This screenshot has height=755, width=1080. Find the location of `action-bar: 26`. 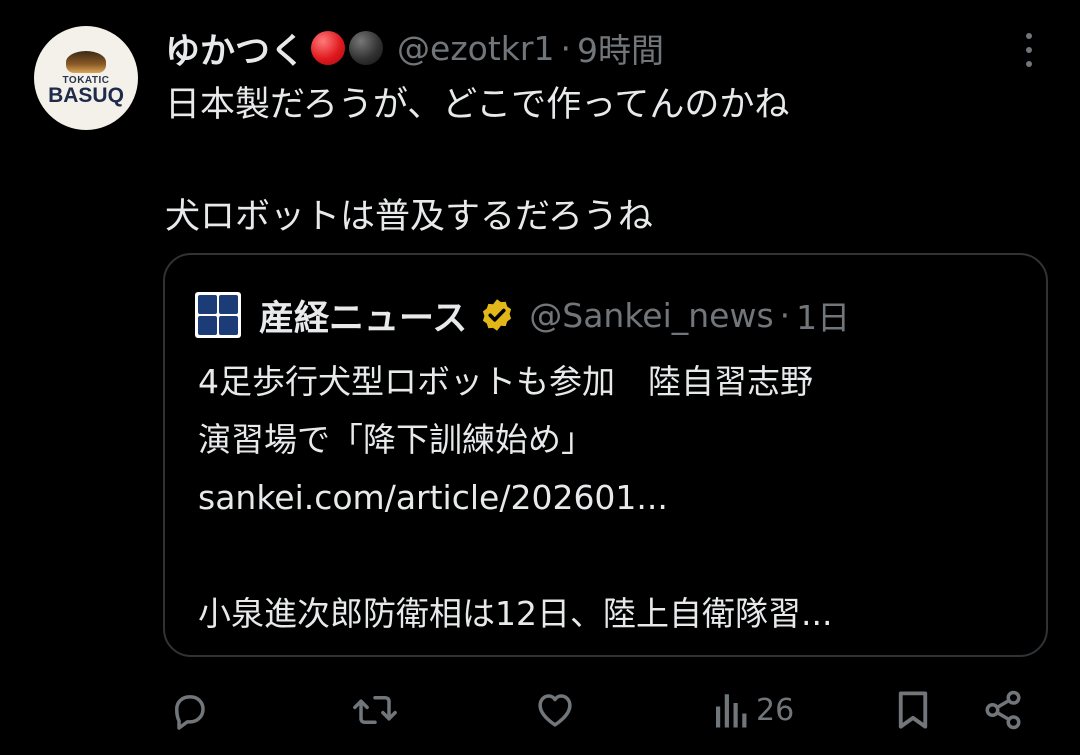

action-bar: 26 is located at coordinates (540, 710).